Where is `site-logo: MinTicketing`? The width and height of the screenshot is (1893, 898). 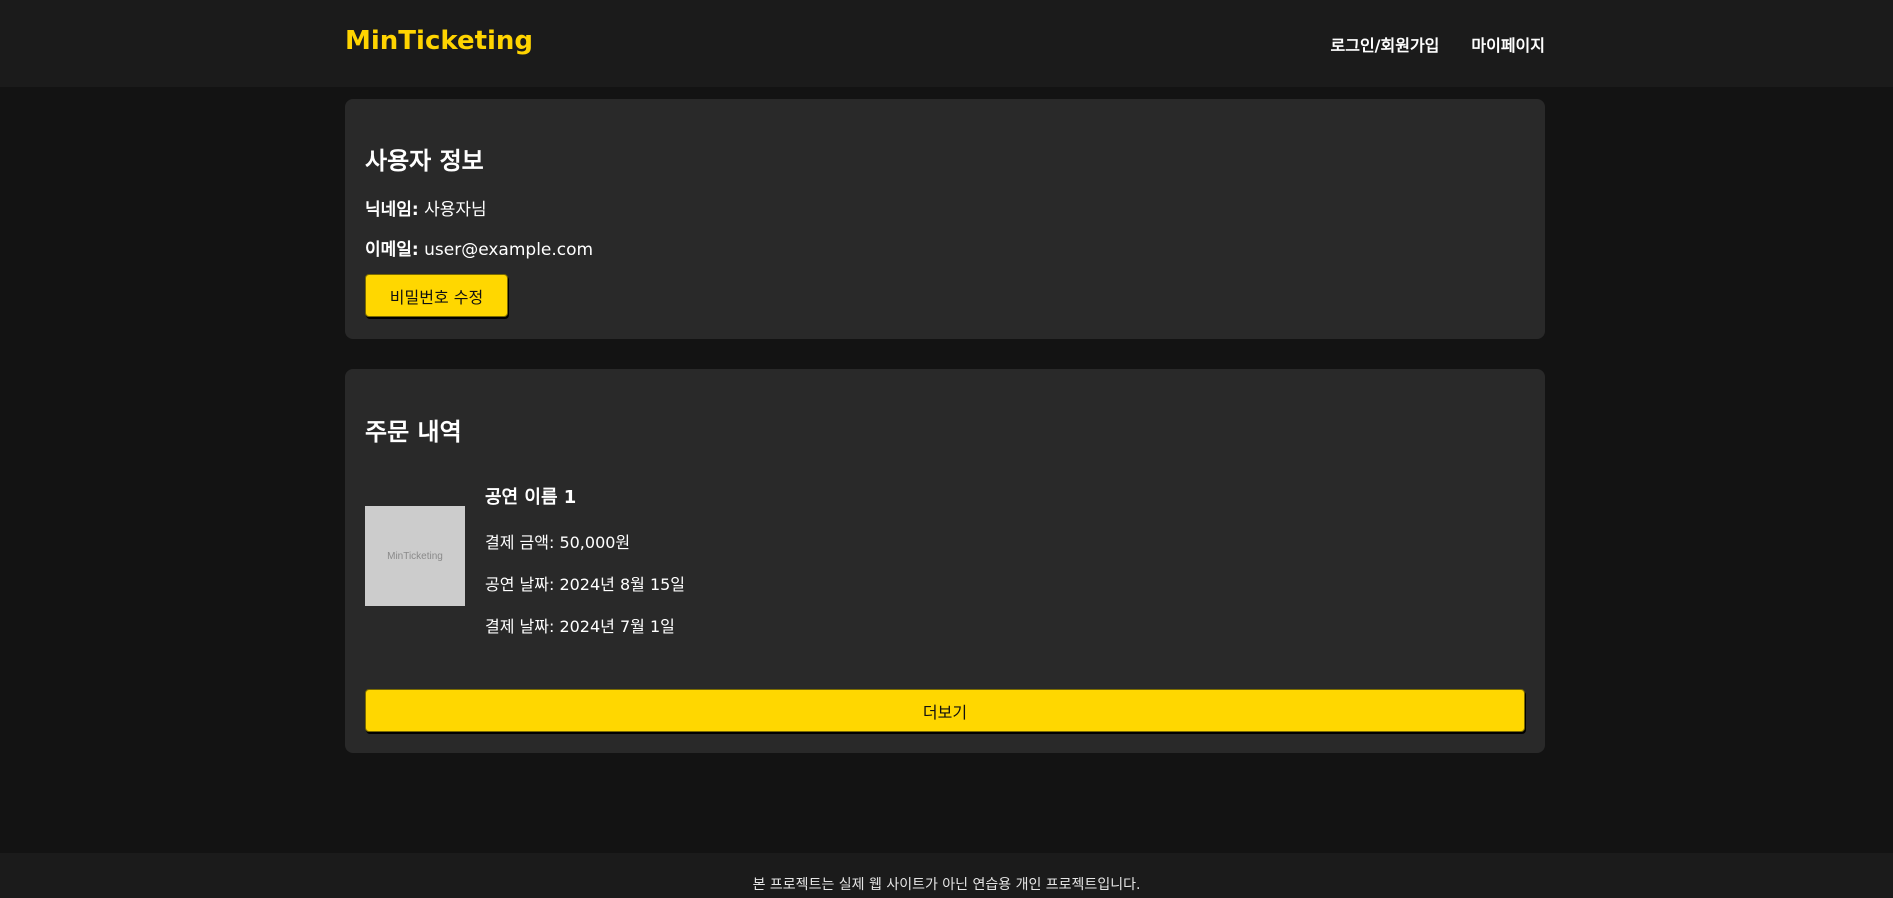 site-logo: MinTicketing is located at coordinates (439, 41).